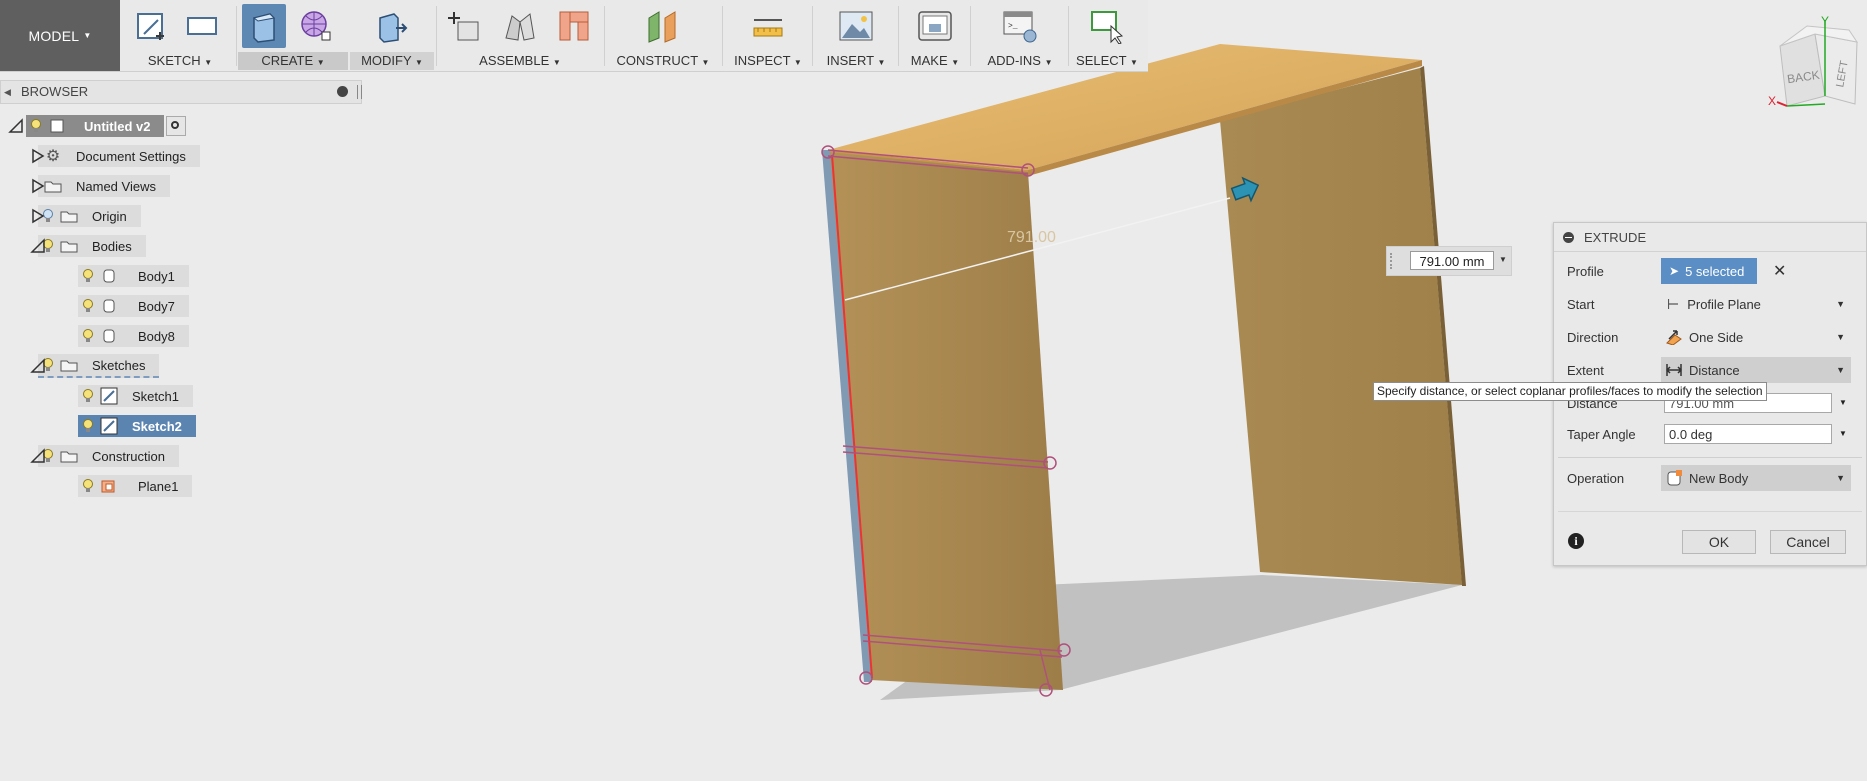 This screenshot has width=1867, height=781. I want to click on assemble-menu-label: ASSEMBLE, so click(514, 60).